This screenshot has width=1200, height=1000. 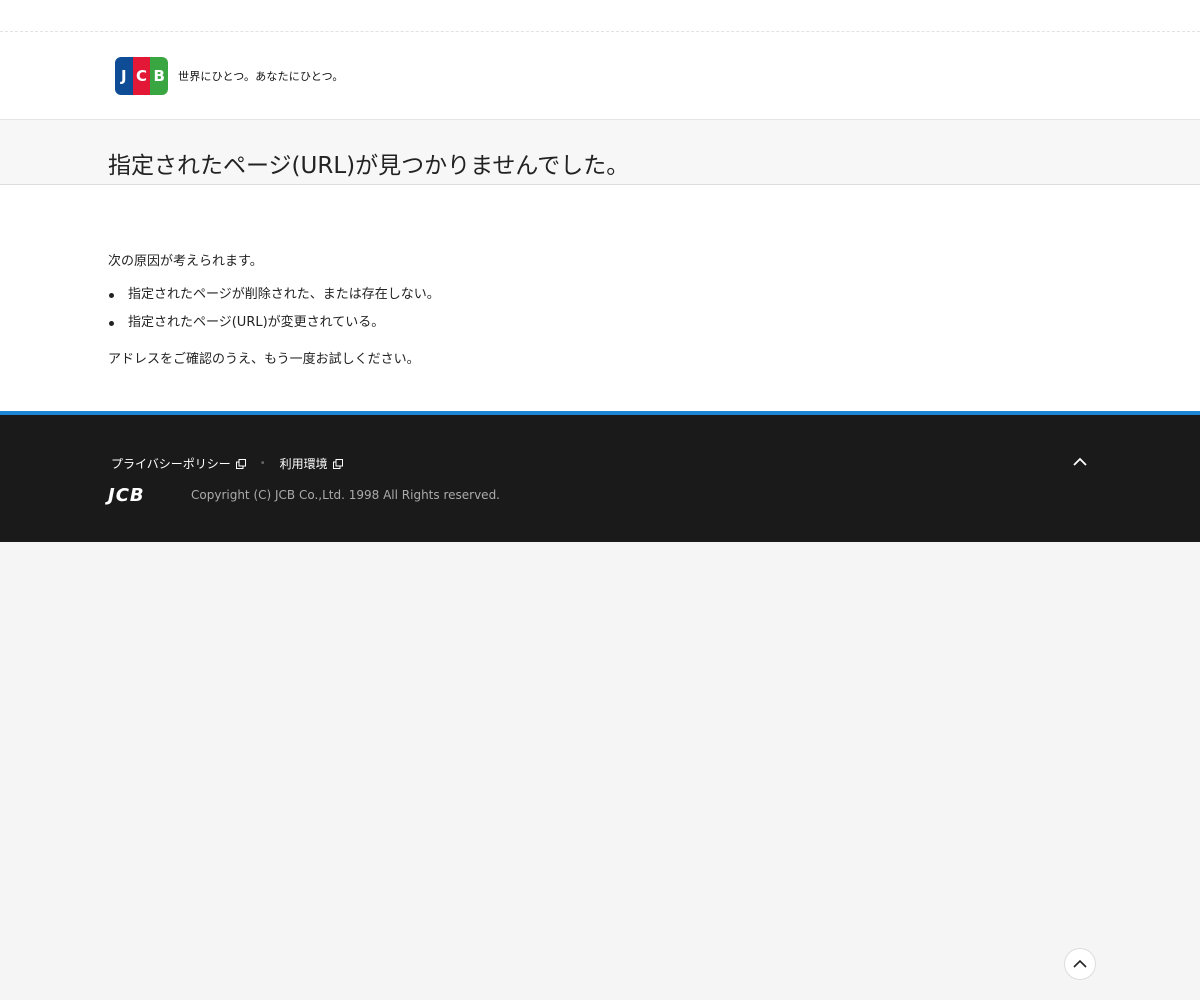 What do you see at coordinates (159, 76) in the screenshot?
I see `jcb-logo-b: B` at bounding box center [159, 76].